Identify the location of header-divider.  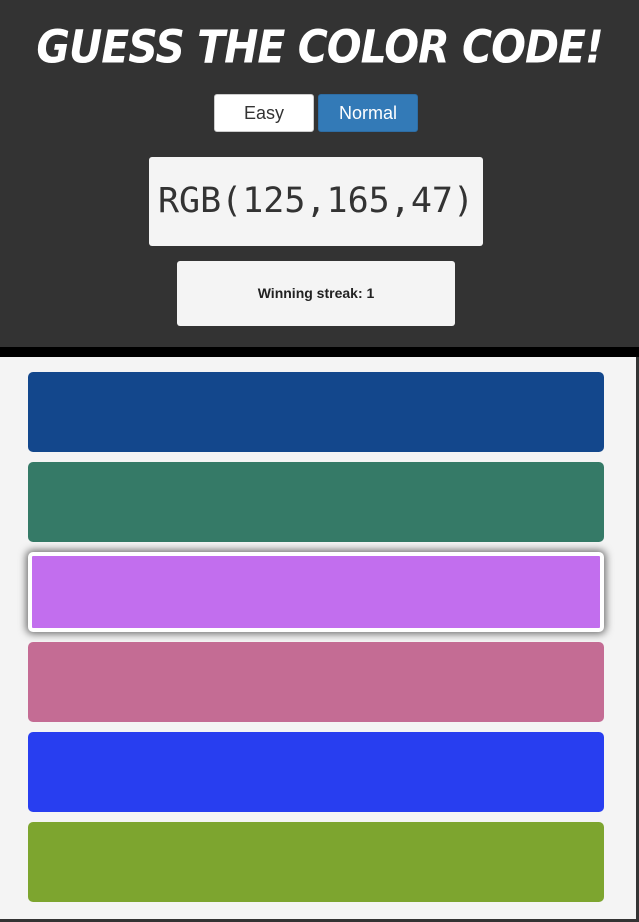
(319, 352).